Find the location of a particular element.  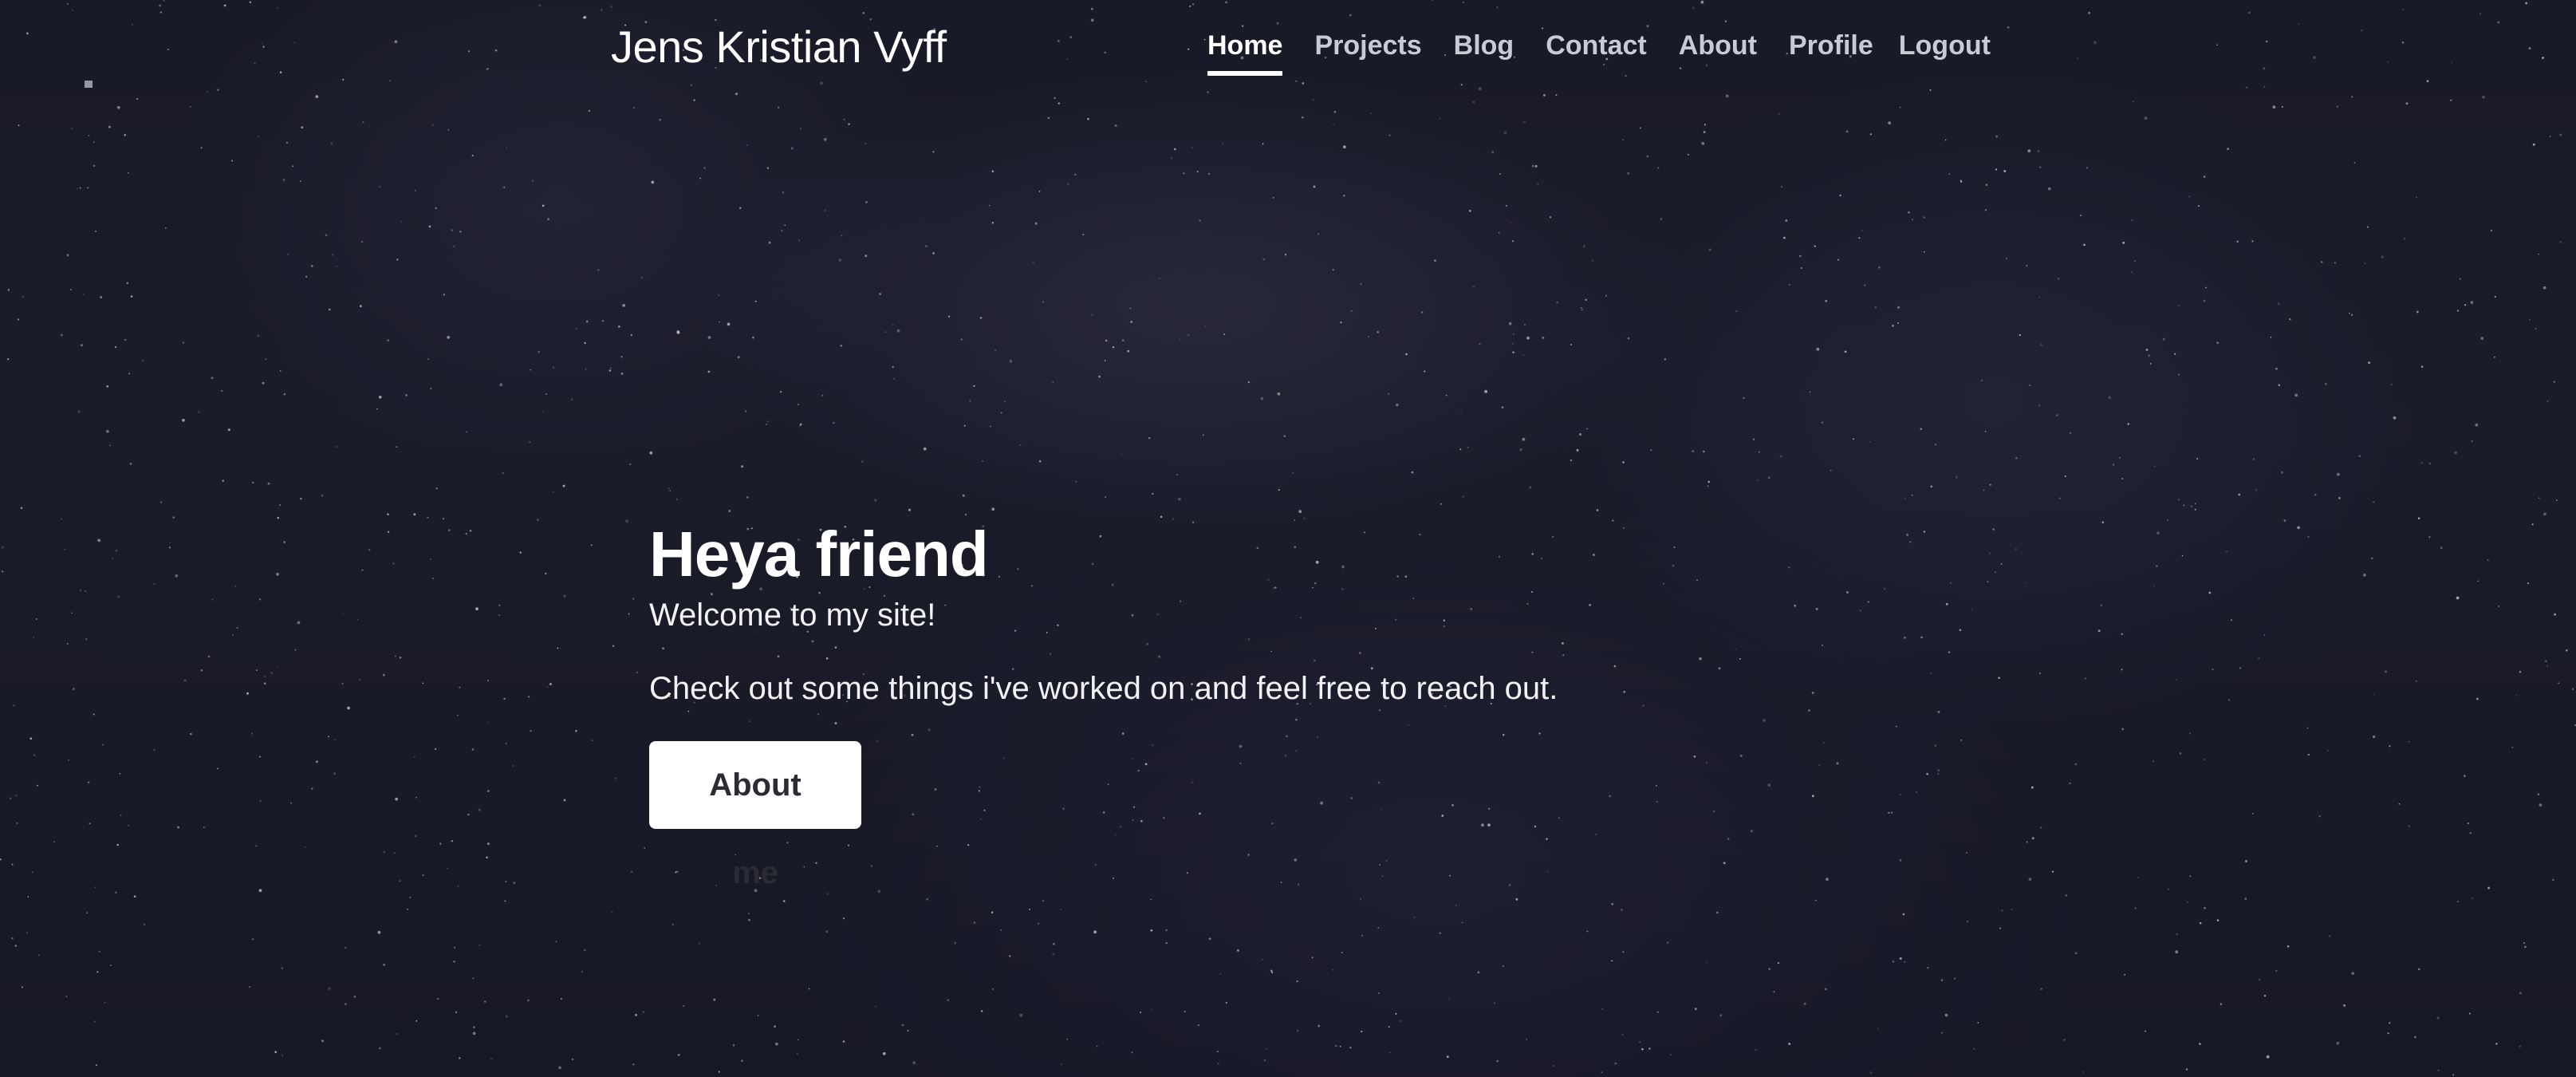

nav-home: Home is located at coordinates (1245, 53).